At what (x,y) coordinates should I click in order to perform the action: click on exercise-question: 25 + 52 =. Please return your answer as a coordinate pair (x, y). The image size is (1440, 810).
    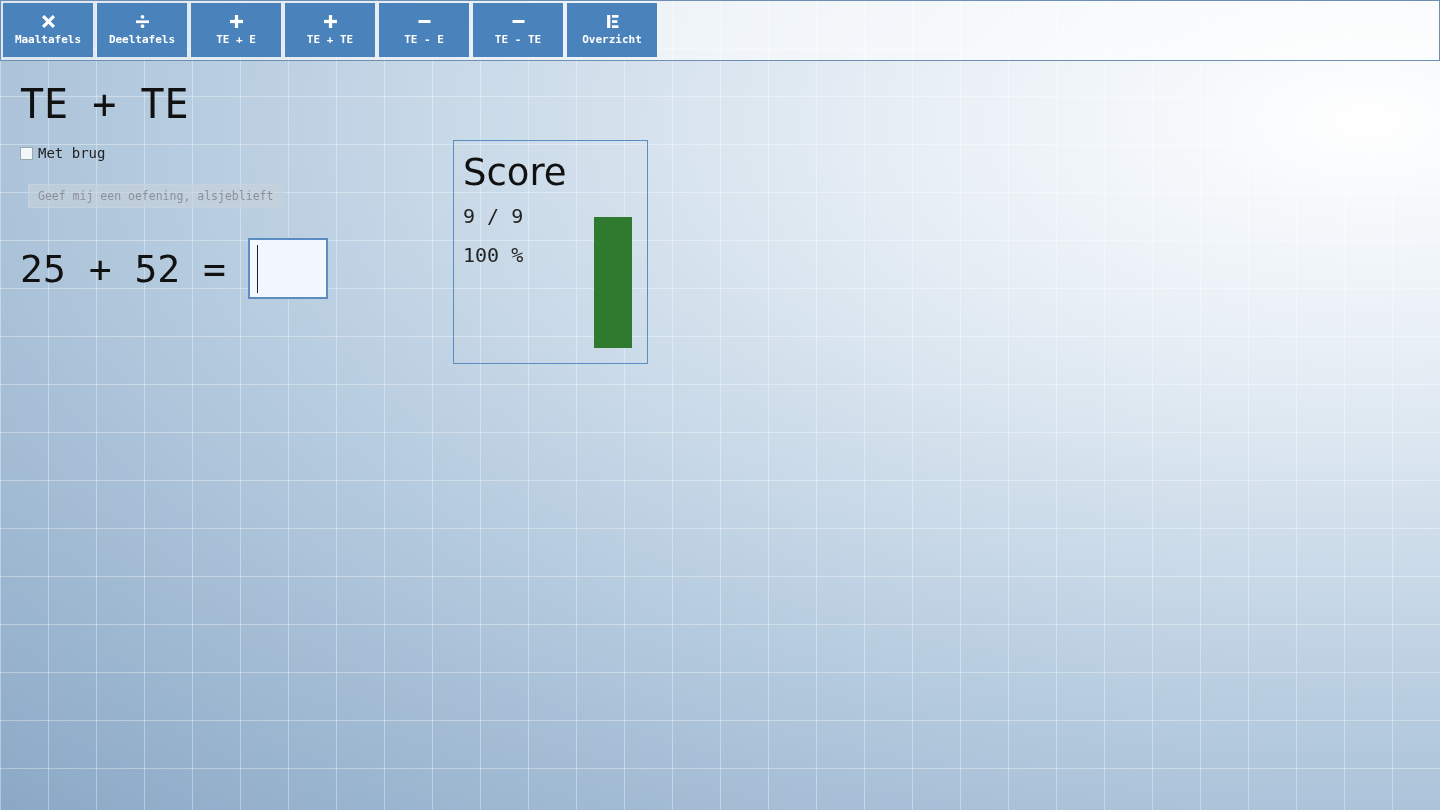
    Looking at the image, I should click on (123, 268).